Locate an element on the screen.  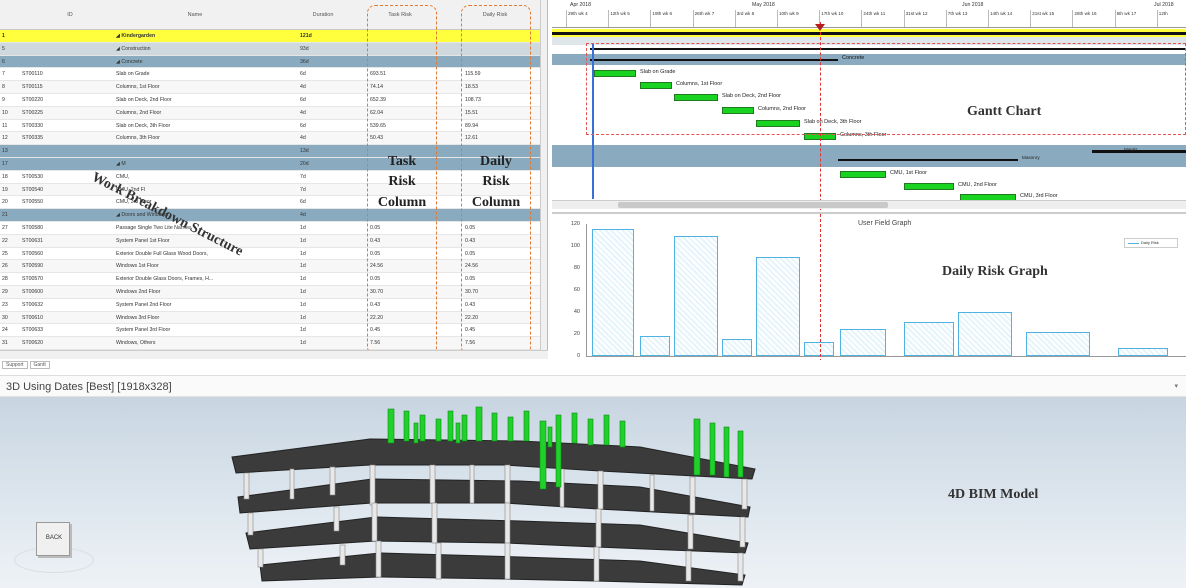
bim-view-title: 3D Using Dates [Best] [1918x328] is located at coordinates (89, 387).